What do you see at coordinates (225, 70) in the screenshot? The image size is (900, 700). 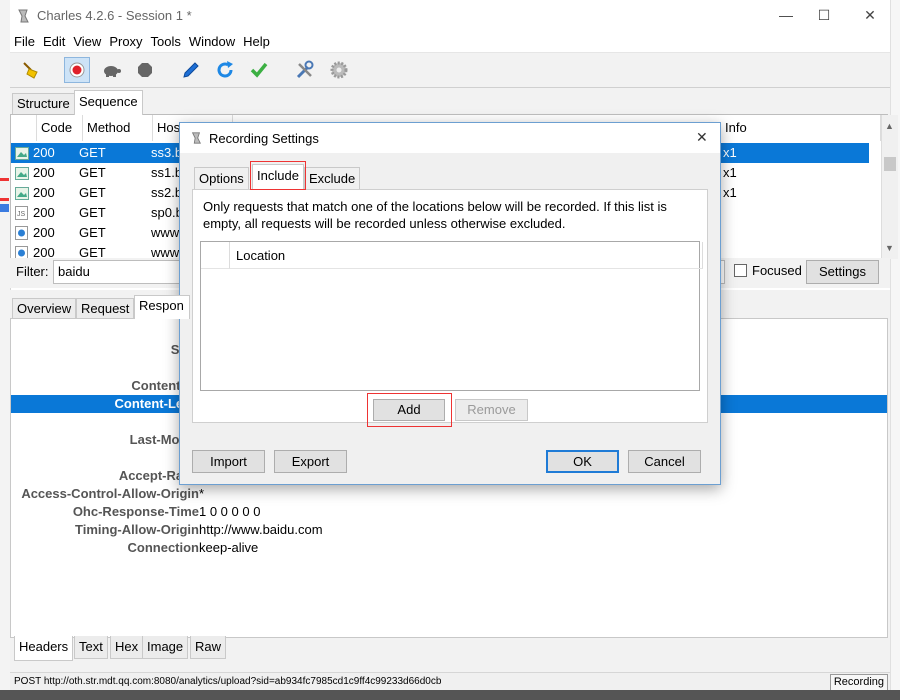 I see `refresh-icon` at bounding box center [225, 70].